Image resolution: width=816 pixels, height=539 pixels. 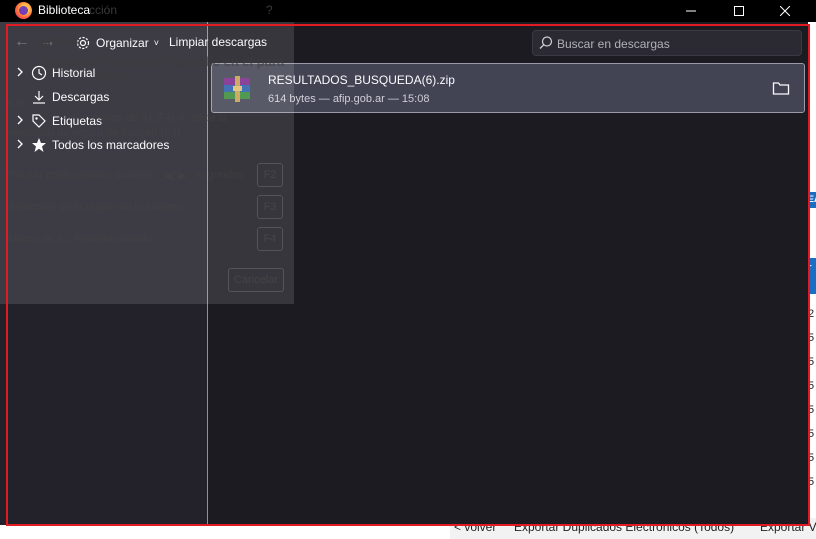 I want to click on sidebar-item-tags: Etiquetas, so click(x=104, y=121).